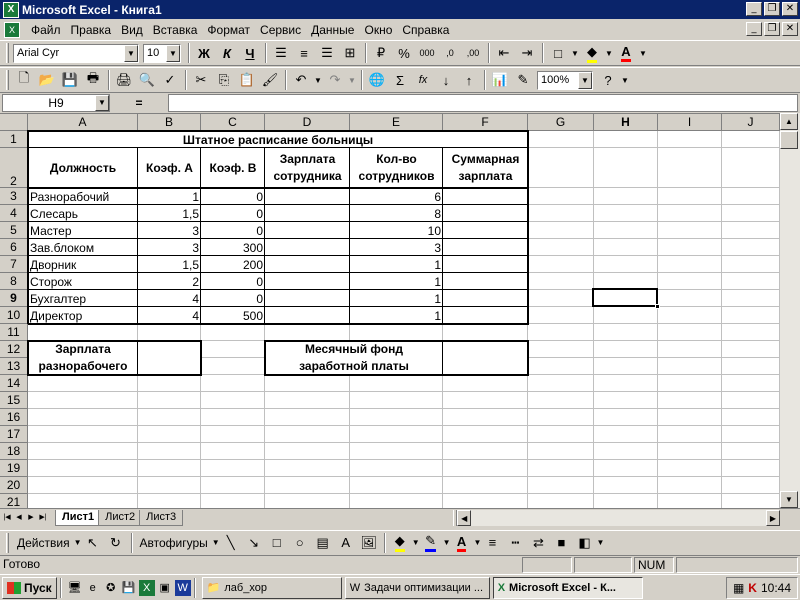 This screenshot has height=600, width=800. Describe the element at coordinates (14, 434) in the screenshot. I see `row-header-17: 17` at that location.